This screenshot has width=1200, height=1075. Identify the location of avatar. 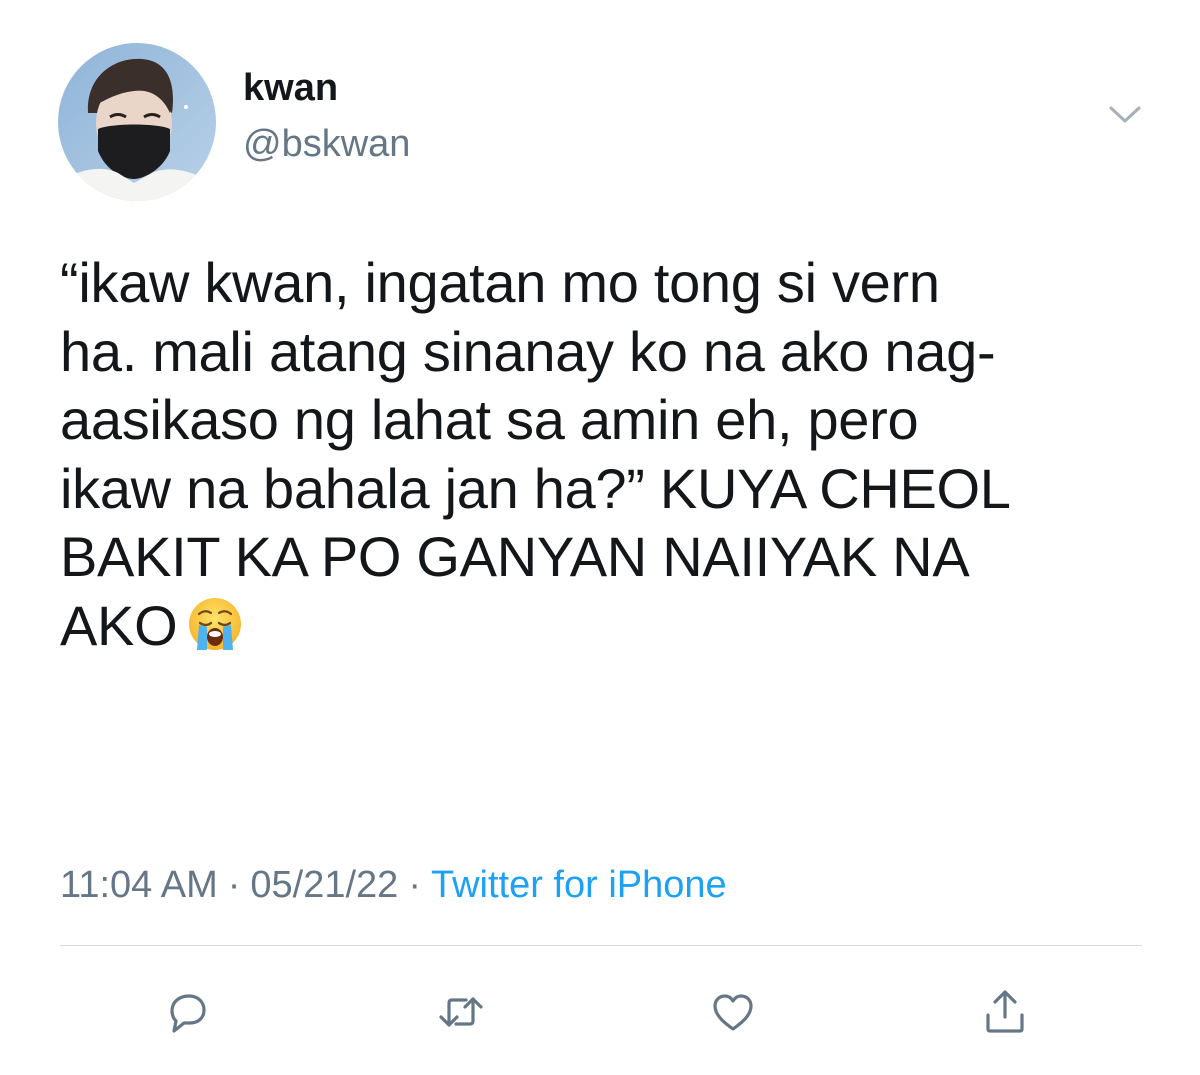
(137, 122).